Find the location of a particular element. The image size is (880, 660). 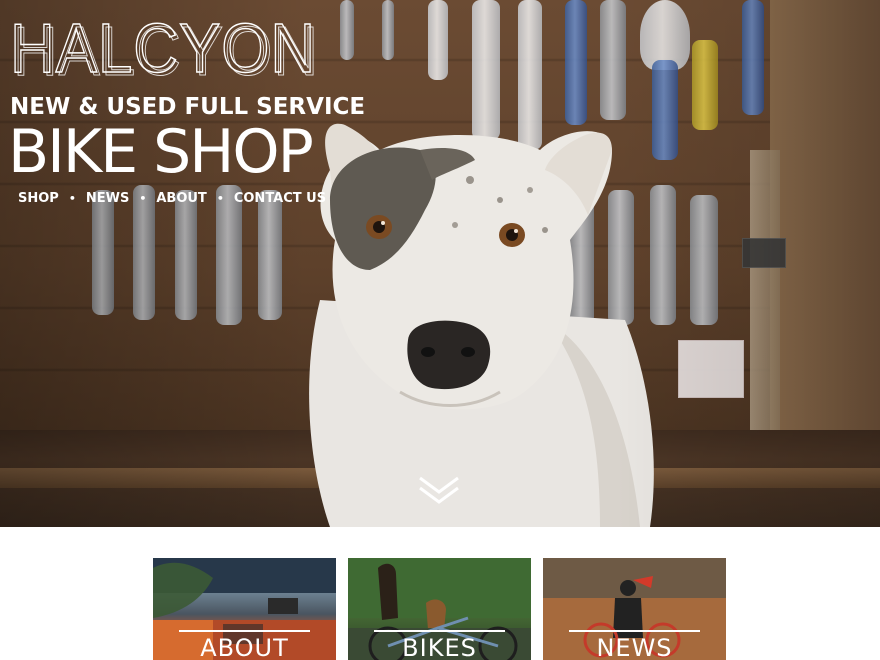

card-about: ABOUT is located at coordinates (244, 609).